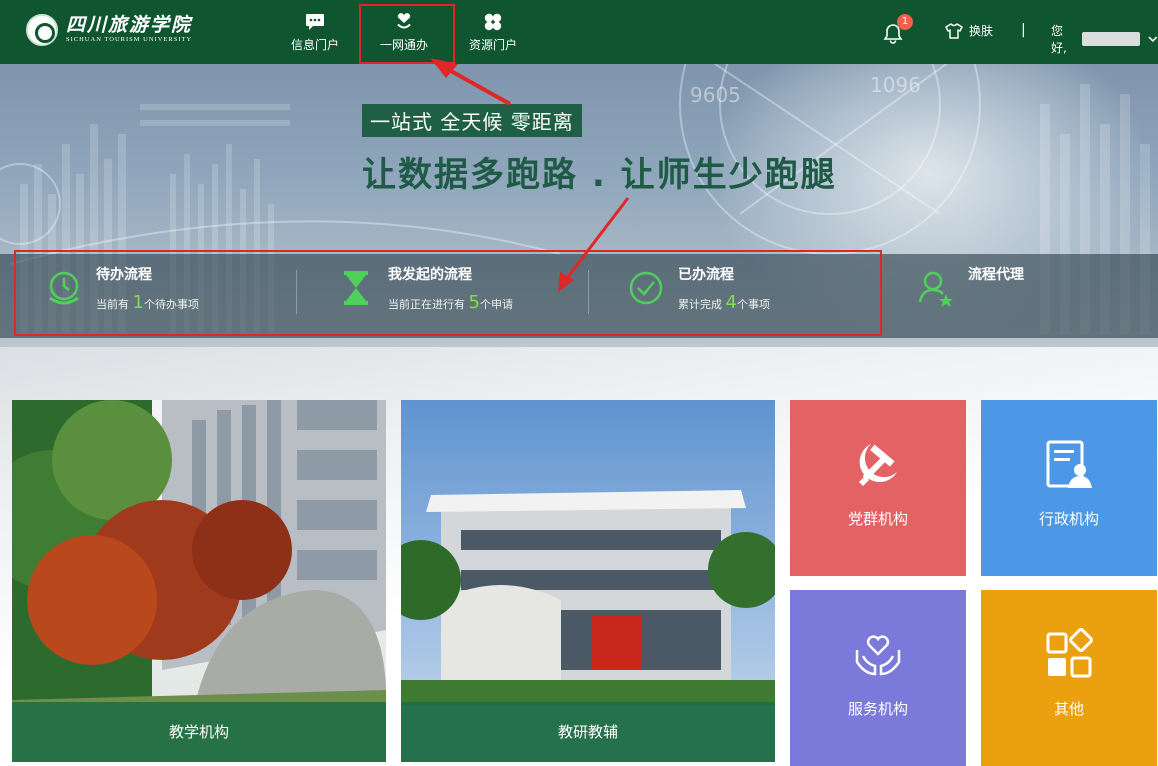  Describe the element at coordinates (1068, 518) in the screenshot. I see `tile-label: 行政机构` at that location.